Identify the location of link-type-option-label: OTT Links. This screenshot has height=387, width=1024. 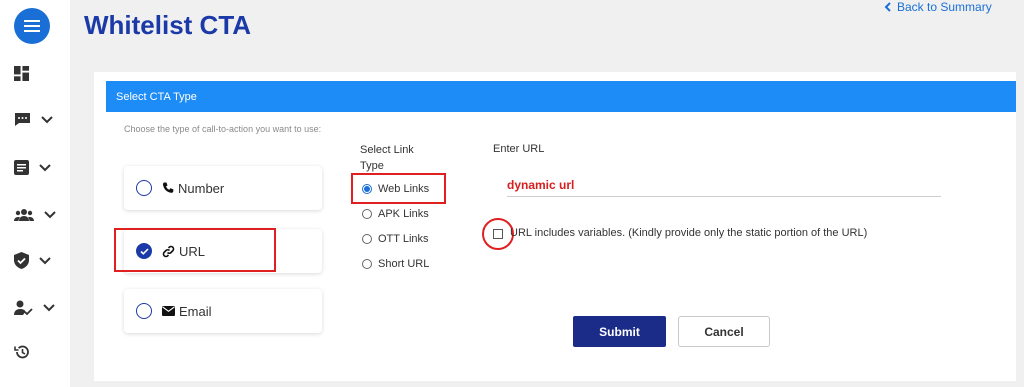
(403, 239).